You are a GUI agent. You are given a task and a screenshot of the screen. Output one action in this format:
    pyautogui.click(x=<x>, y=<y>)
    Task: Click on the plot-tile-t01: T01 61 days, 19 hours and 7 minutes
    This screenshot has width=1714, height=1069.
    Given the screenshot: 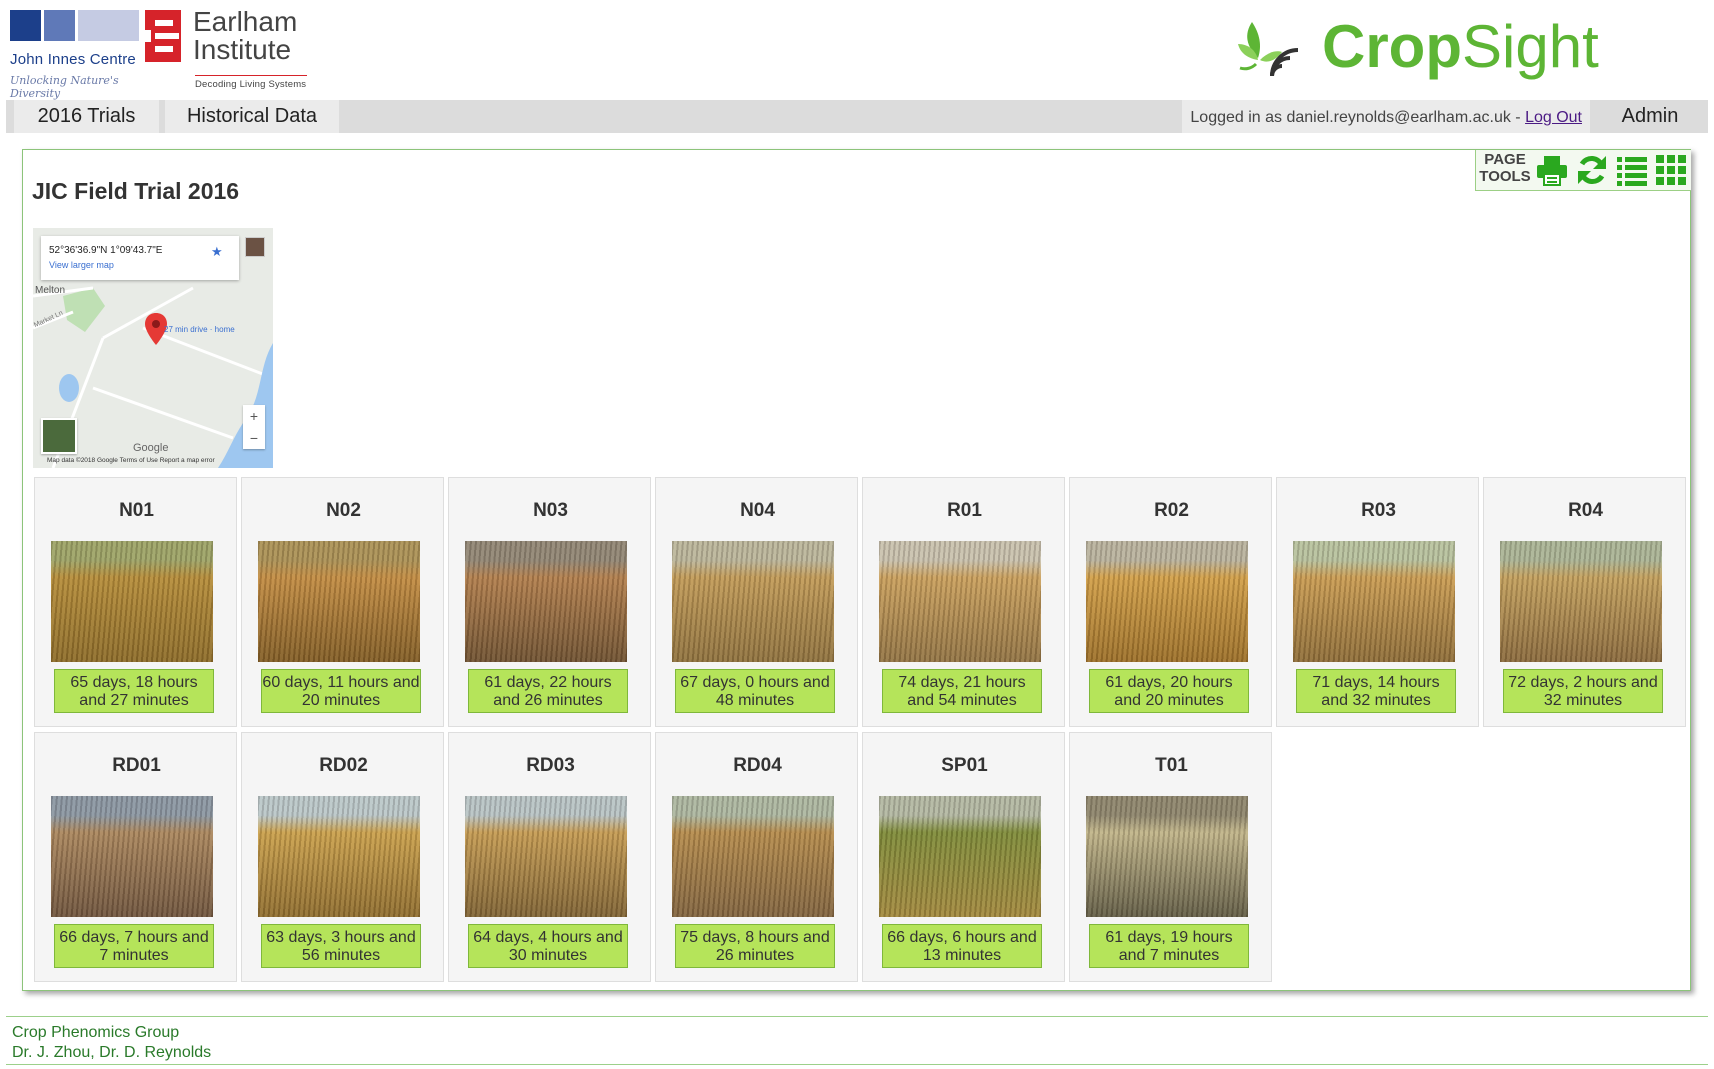 What is the action you would take?
    pyautogui.click(x=1170, y=857)
    